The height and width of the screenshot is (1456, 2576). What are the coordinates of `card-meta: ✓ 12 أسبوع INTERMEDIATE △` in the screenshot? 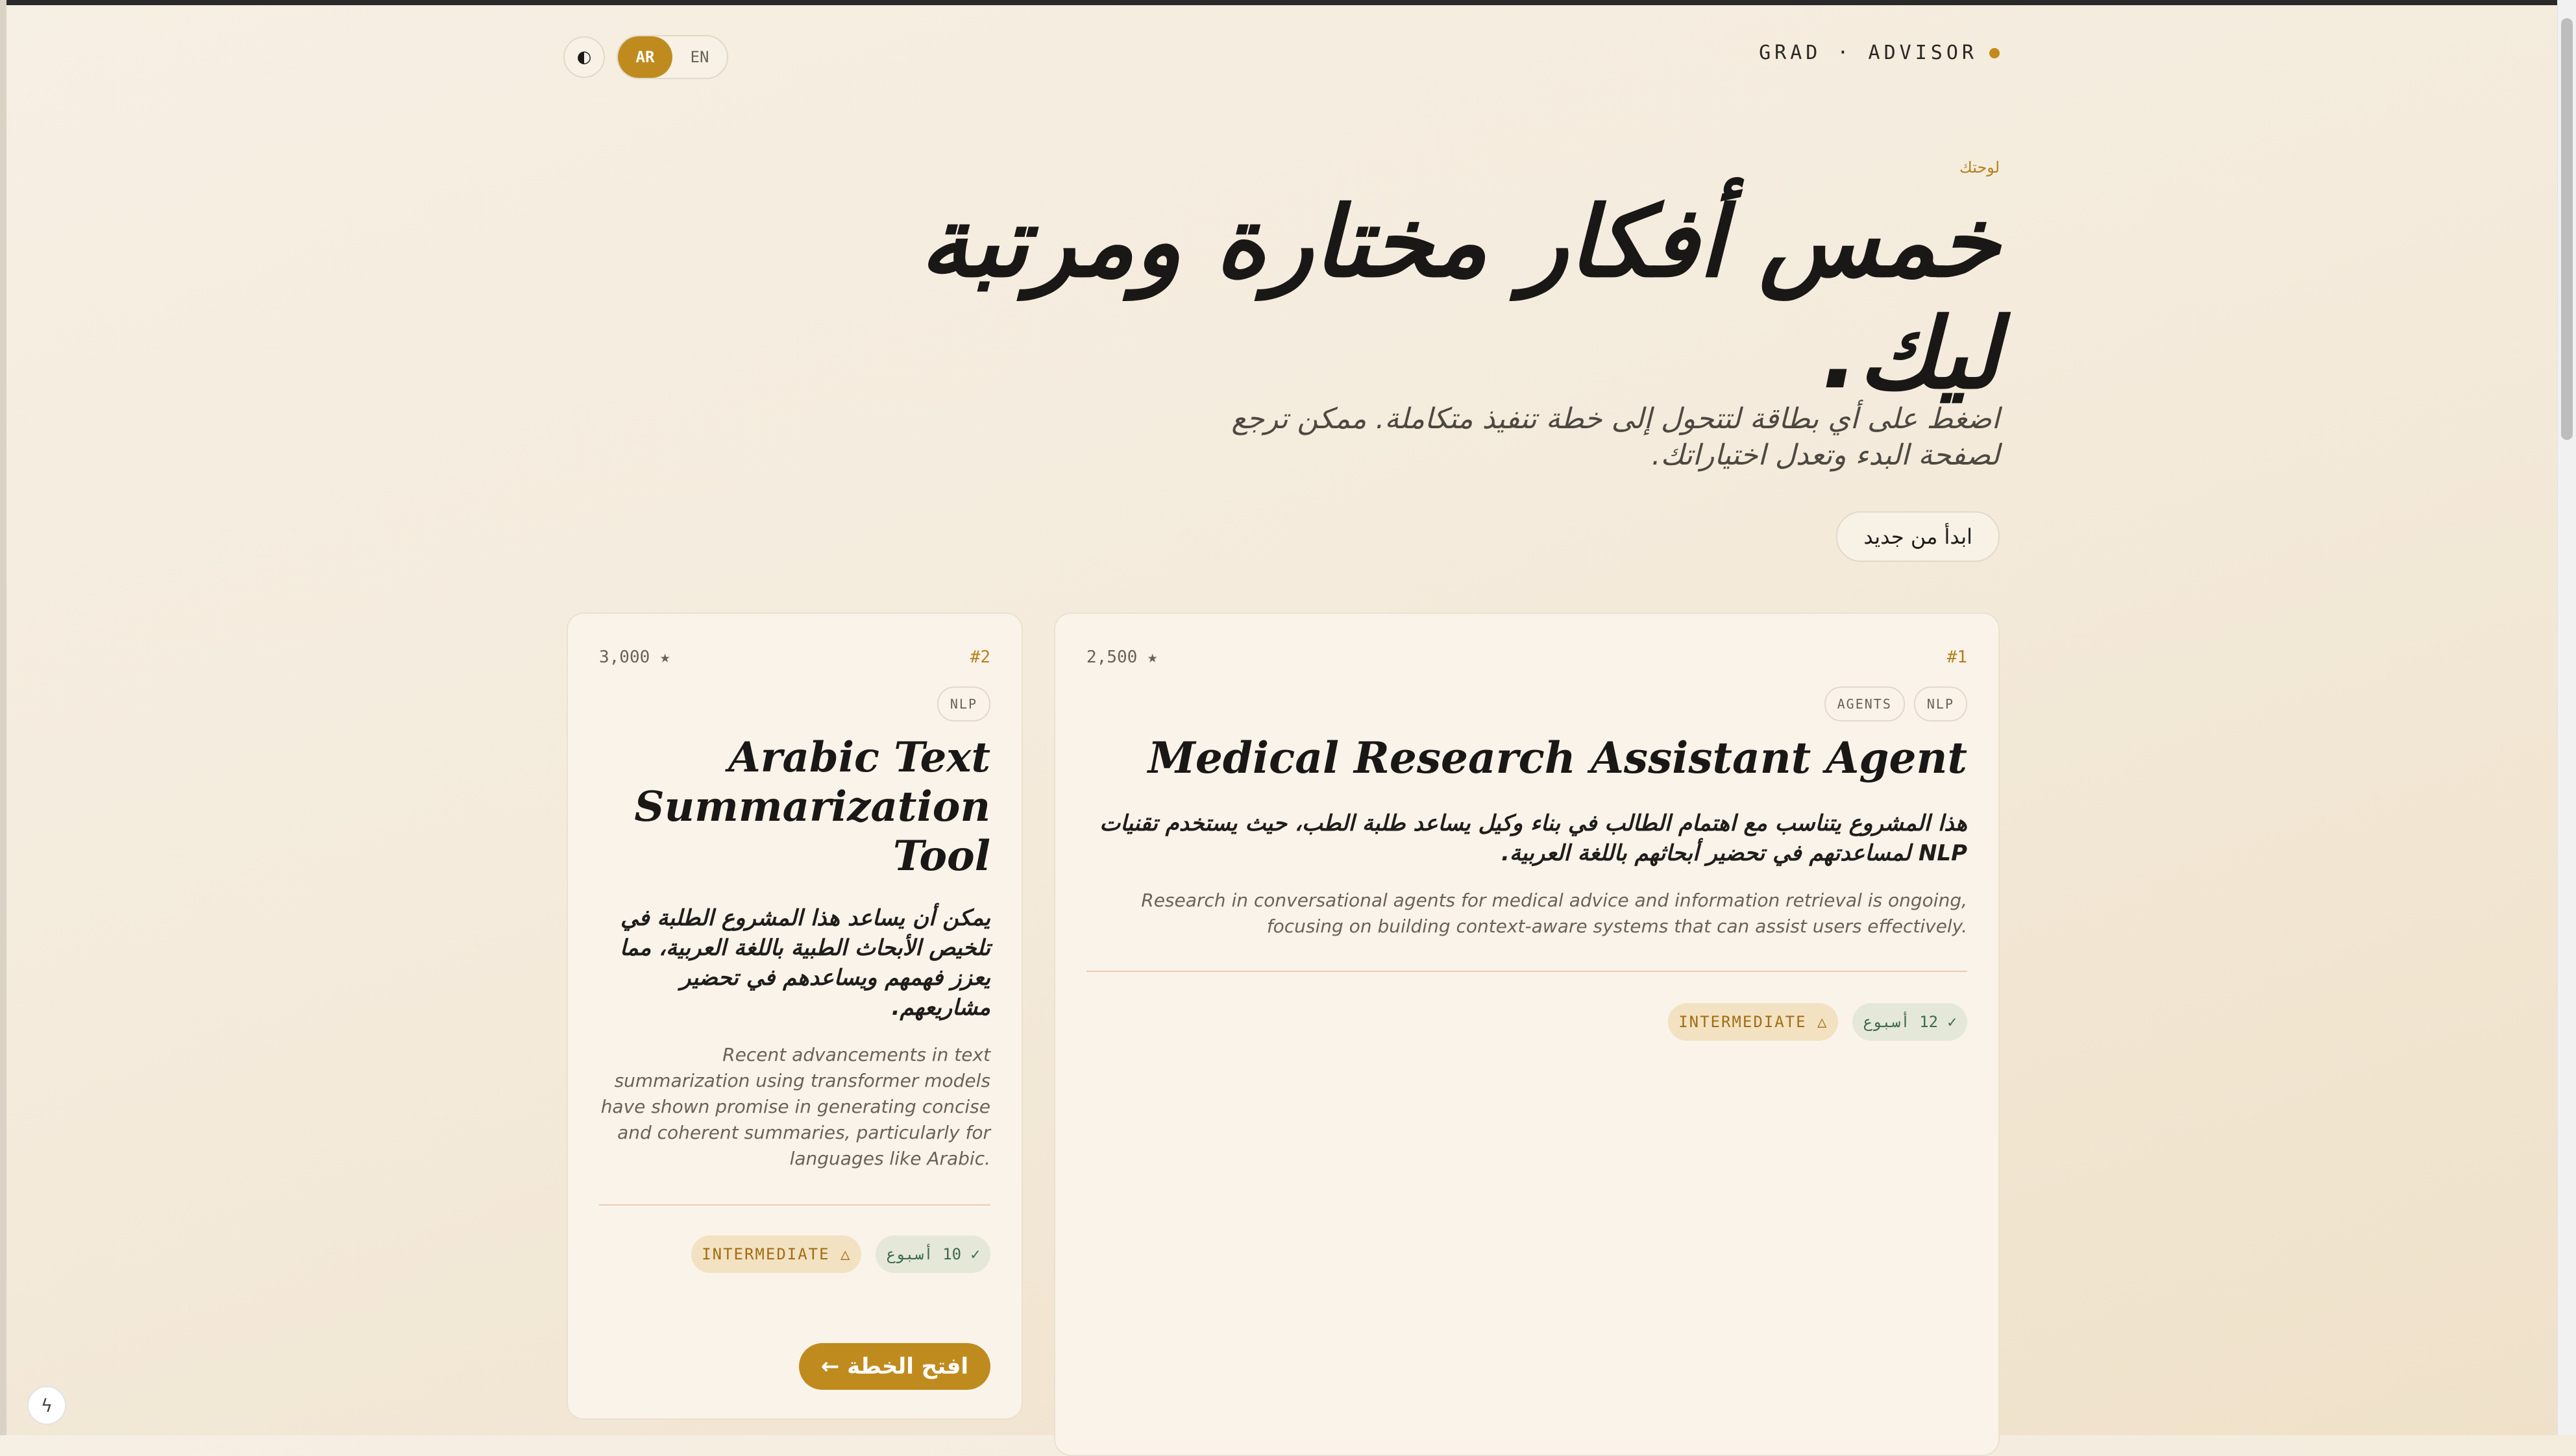 It's located at (1817, 1022).